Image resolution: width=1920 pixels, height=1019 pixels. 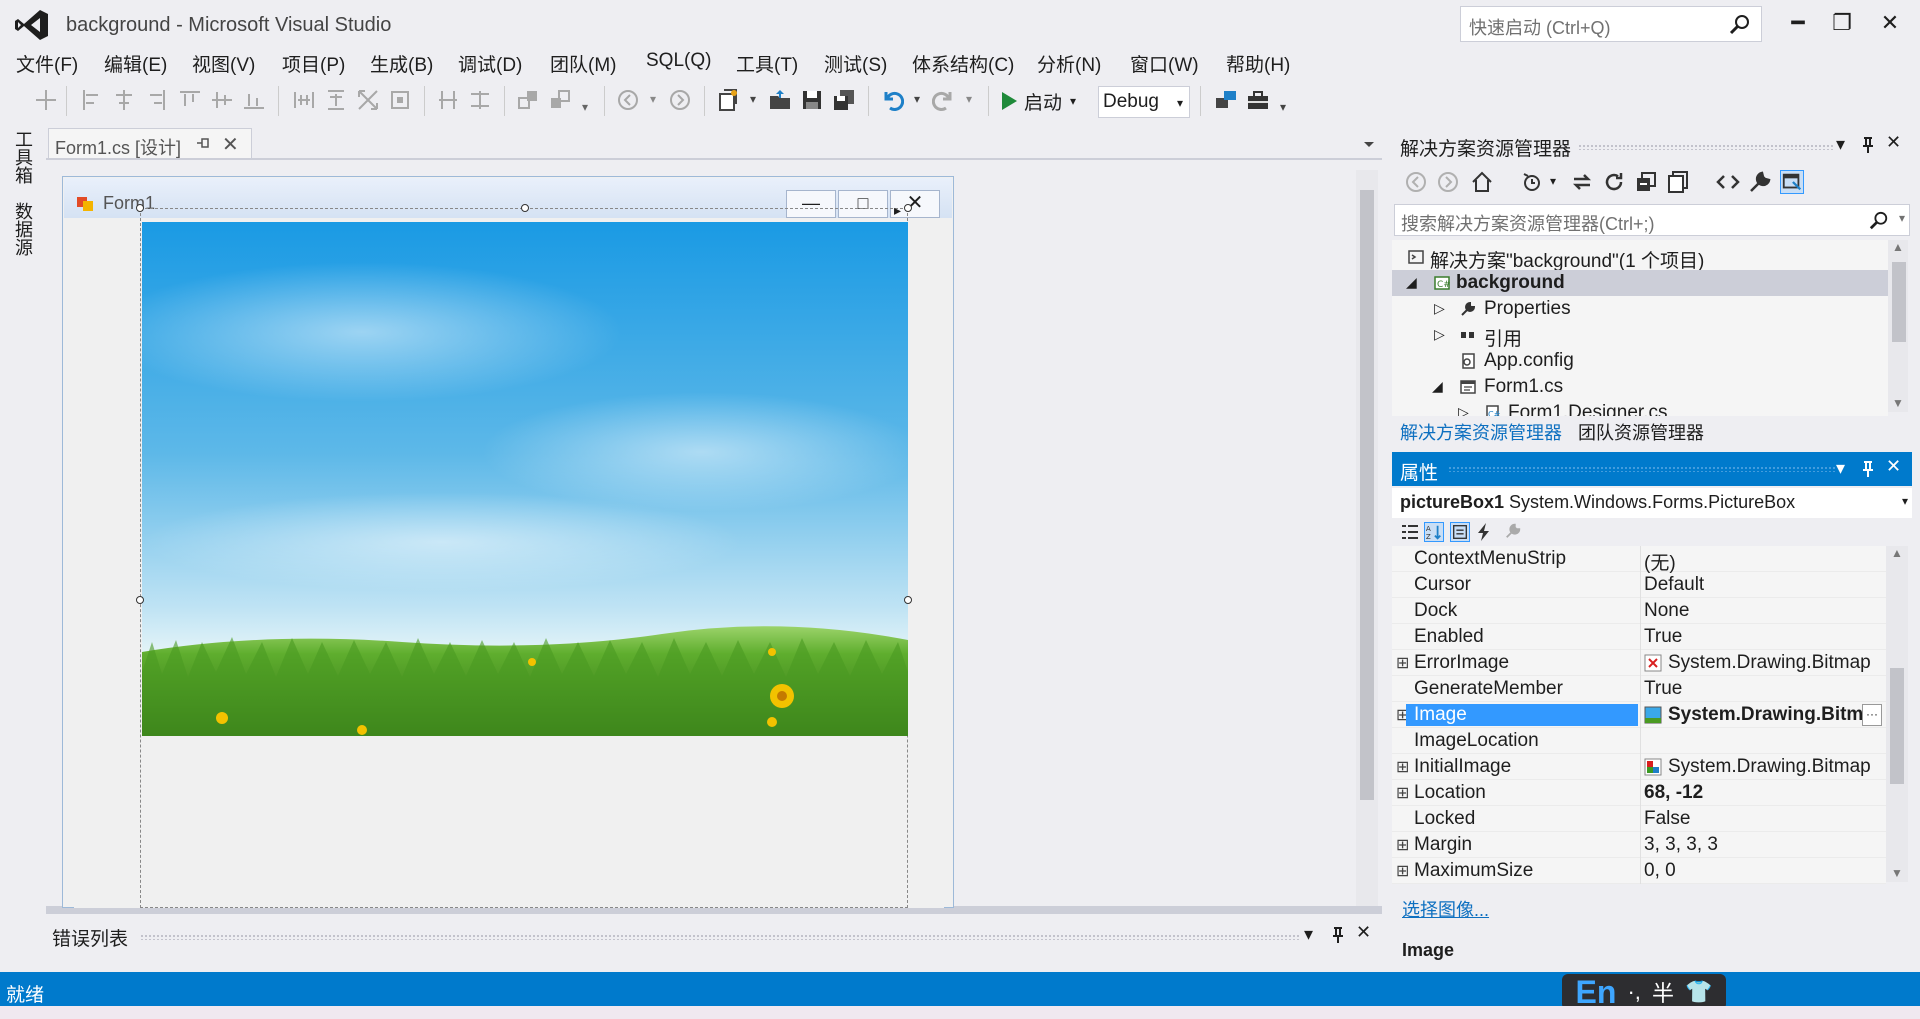 What do you see at coordinates (944, 100) in the screenshot?
I see `redo-icon` at bounding box center [944, 100].